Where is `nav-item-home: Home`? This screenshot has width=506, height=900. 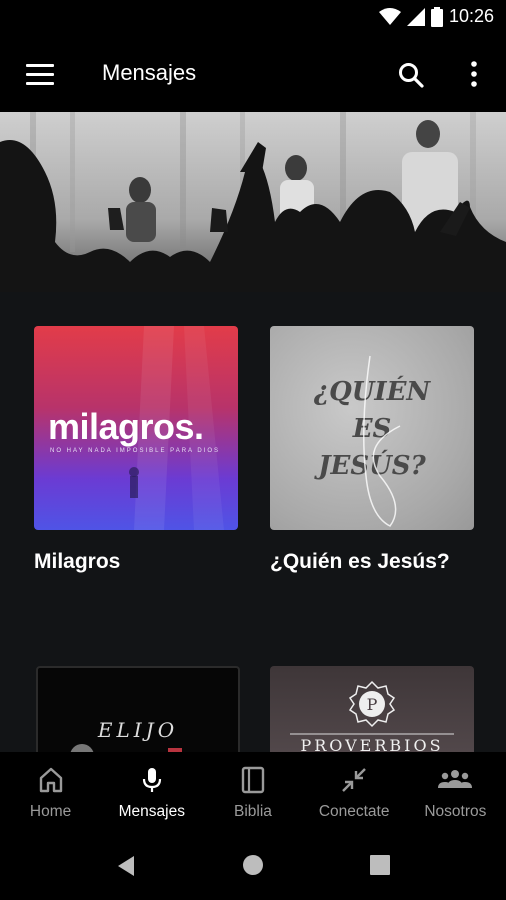 nav-item-home: Home is located at coordinates (50, 791).